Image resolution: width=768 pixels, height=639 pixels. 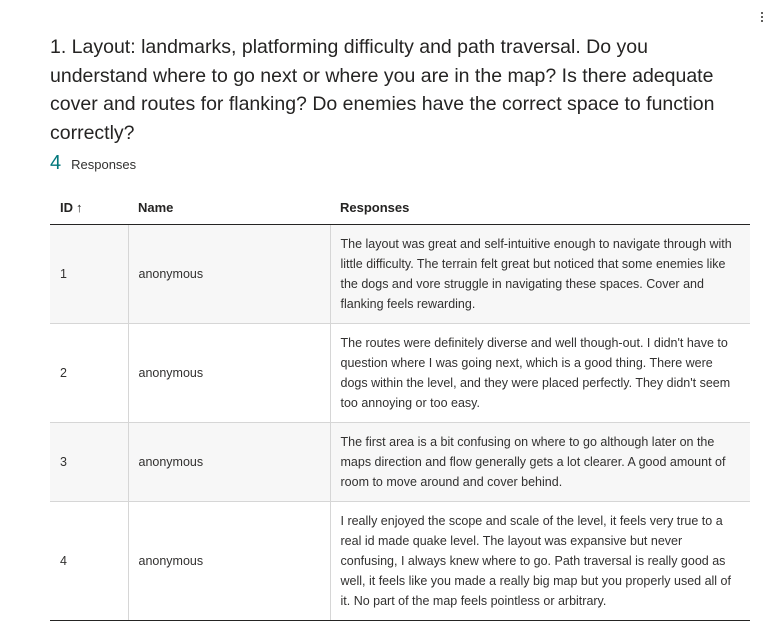 I want to click on cell-id: 2, so click(x=89, y=373).